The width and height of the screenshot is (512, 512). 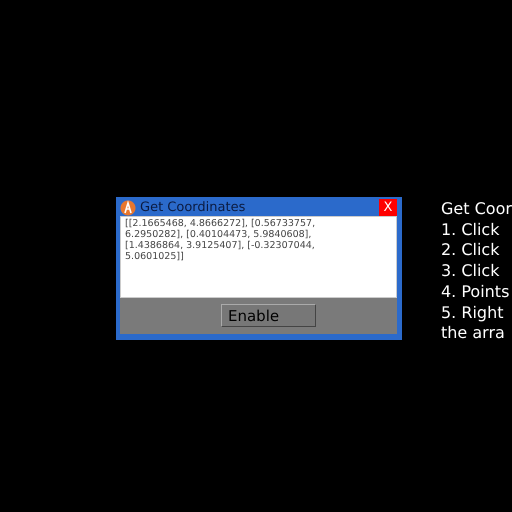 What do you see at coordinates (475, 292) in the screenshot?
I see `instruction-line: 4. Points` at bounding box center [475, 292].